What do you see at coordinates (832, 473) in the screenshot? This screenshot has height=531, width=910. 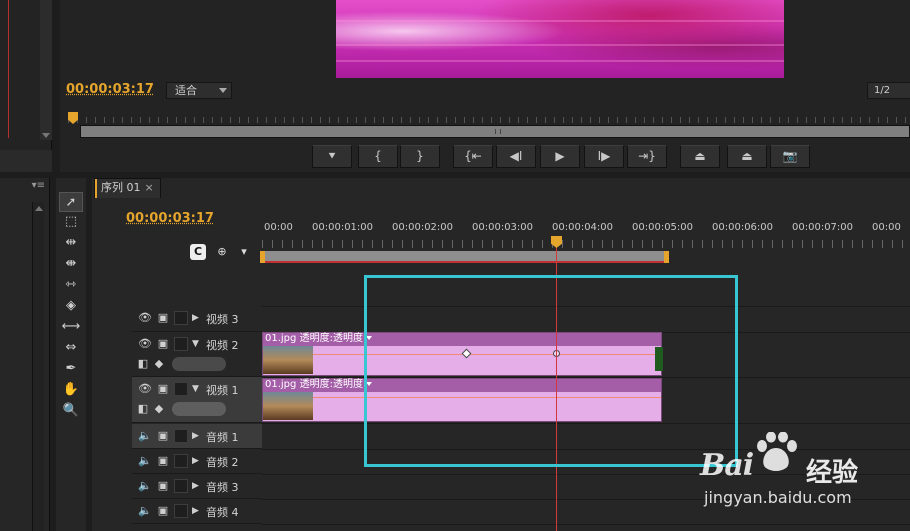 I see `watermark-suffix: 经验` at bounding box center [832, 473].